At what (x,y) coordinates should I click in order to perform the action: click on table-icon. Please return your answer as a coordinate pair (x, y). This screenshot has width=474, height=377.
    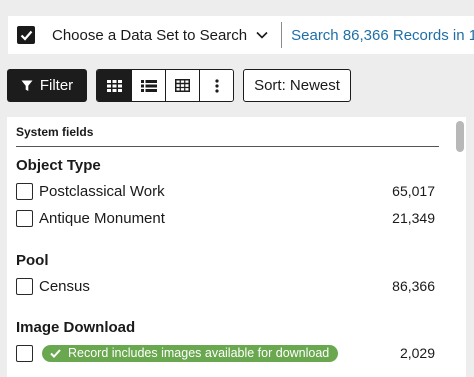
    Looking at the image, I should click on (182, 85).